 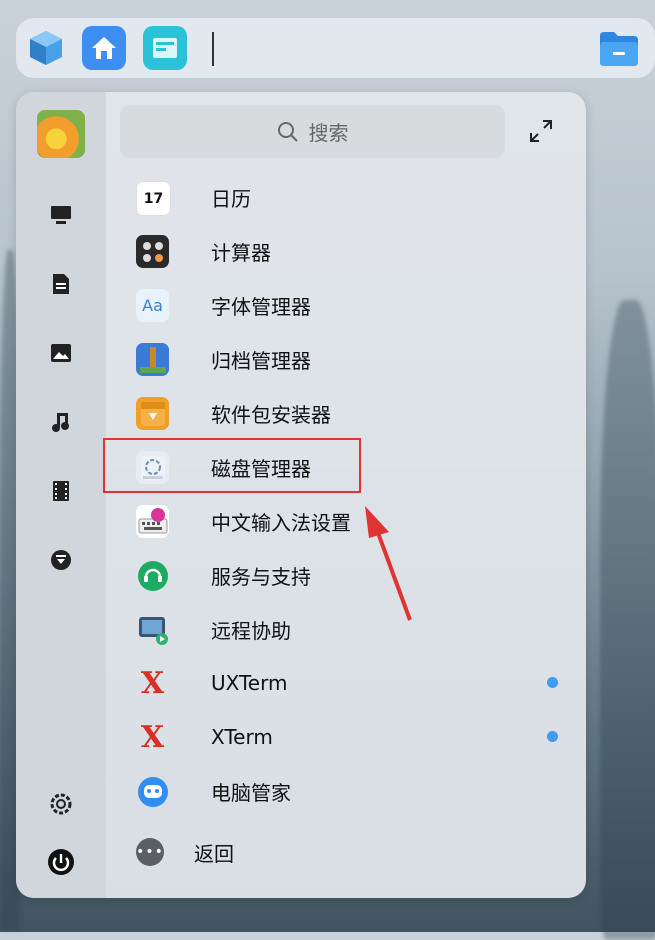 I want to click on app-item-xterm: X XTerm, so click(x=350, y=737).